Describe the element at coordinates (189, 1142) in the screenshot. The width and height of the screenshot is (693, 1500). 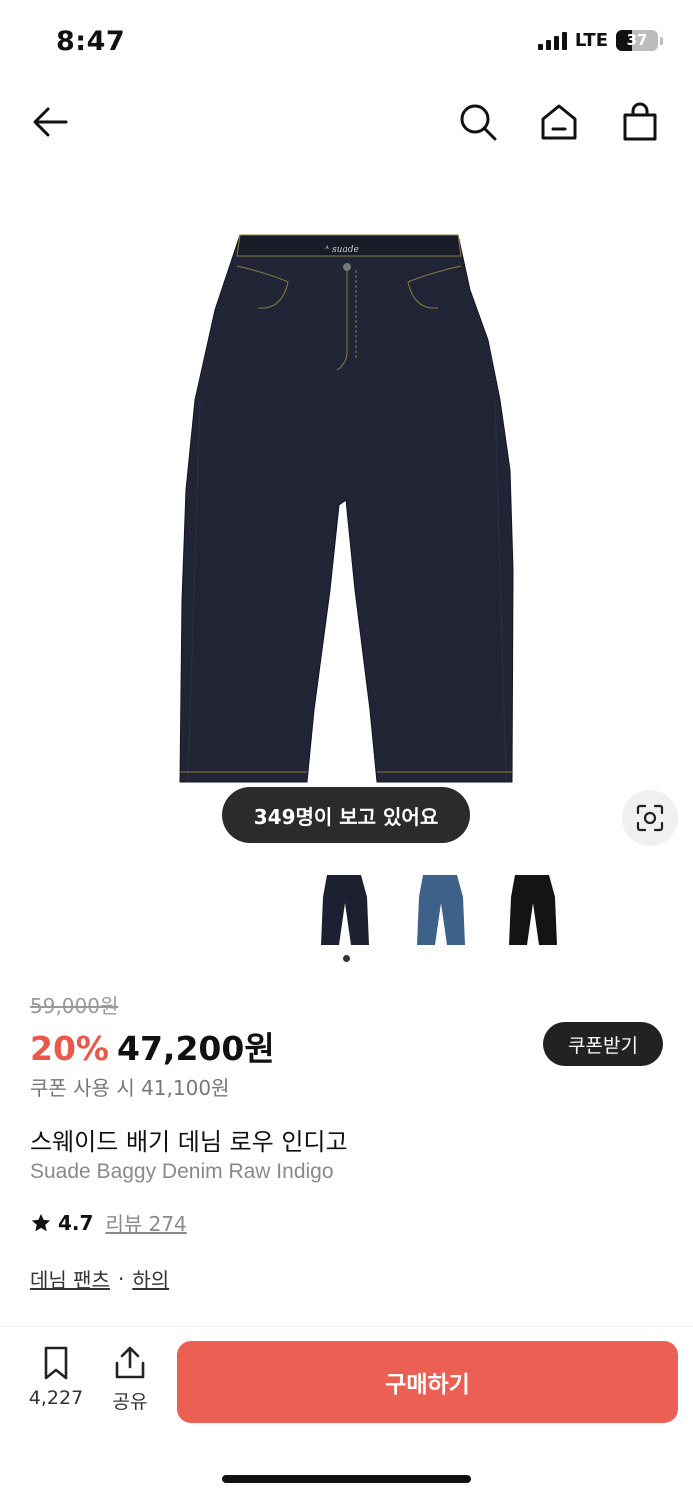
I see `product-title-korean: 스웨이드 배기 데님 로우 인디고` at that location.